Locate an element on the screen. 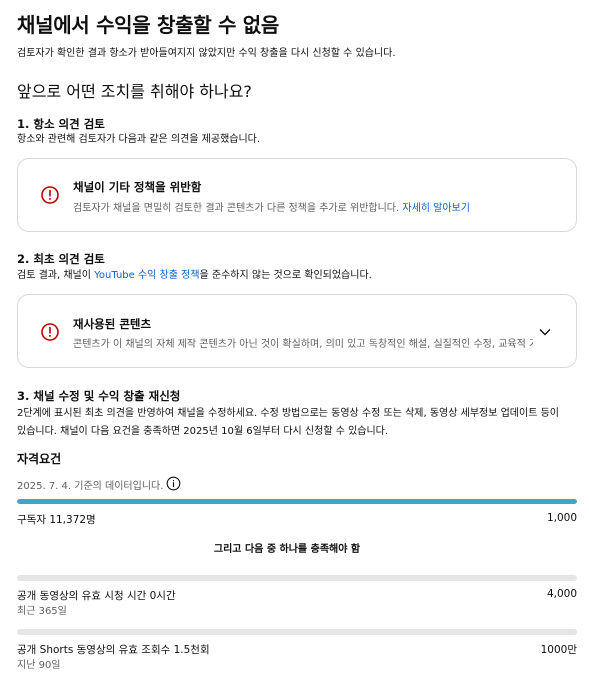  subscribers-progress-bar is located at coordinates (297, 501).